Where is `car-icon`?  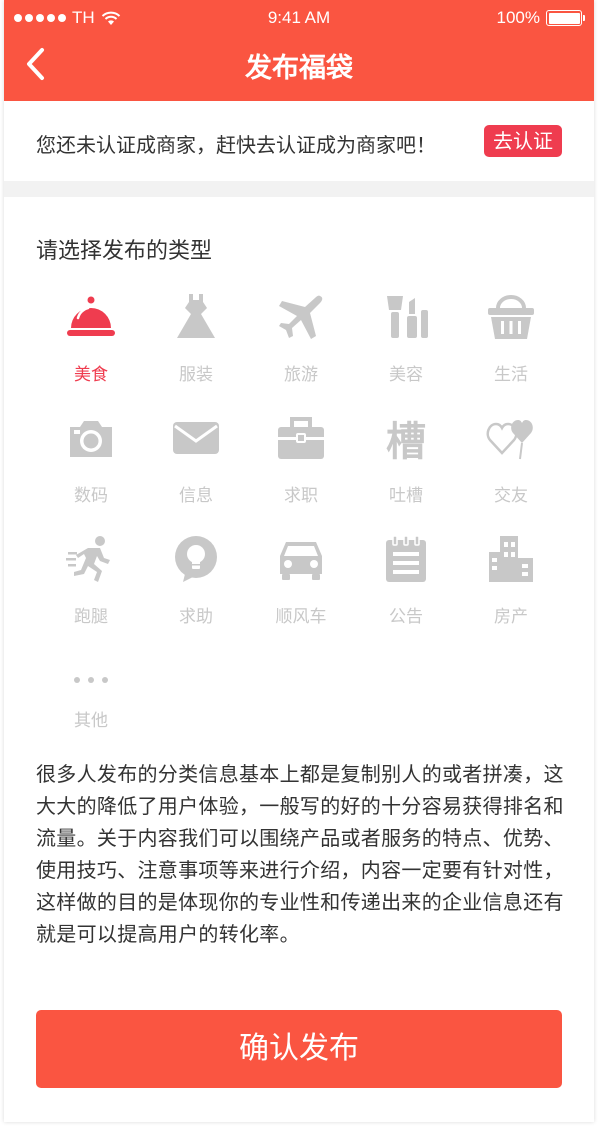
car-icon is located at coordinates (301, 561).